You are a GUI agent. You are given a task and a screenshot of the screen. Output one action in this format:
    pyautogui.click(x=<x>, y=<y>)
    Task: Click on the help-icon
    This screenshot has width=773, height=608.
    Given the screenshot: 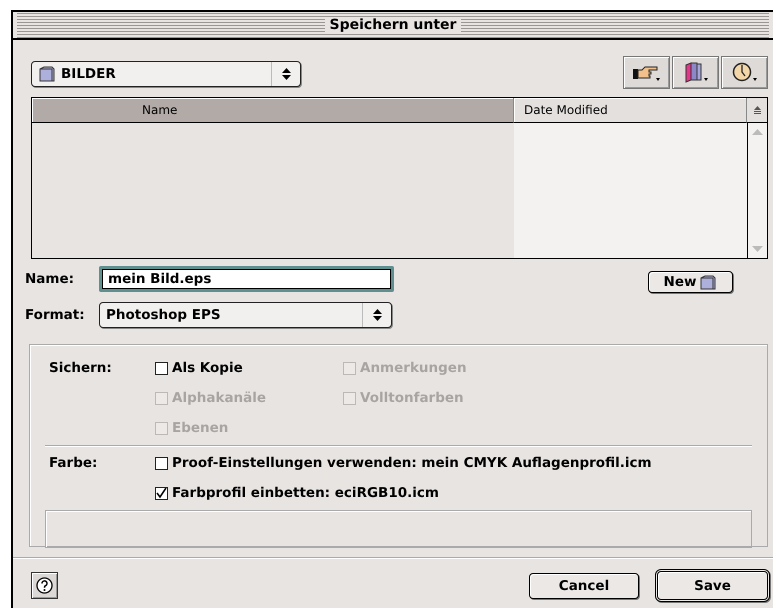 What is the action you would take?
    pyautogui.click(x=44, y=585)
    